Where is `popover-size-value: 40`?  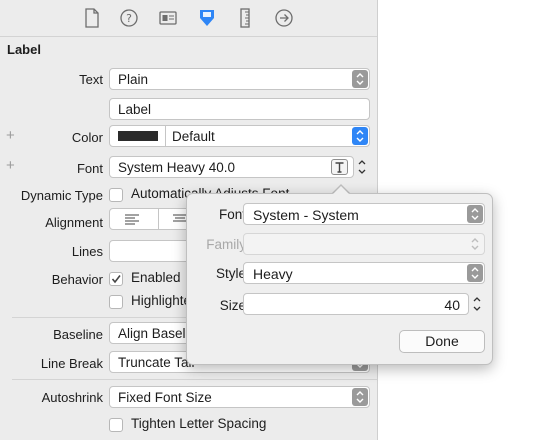
popover-size-value: 40 is located at coordinates (452, 305).